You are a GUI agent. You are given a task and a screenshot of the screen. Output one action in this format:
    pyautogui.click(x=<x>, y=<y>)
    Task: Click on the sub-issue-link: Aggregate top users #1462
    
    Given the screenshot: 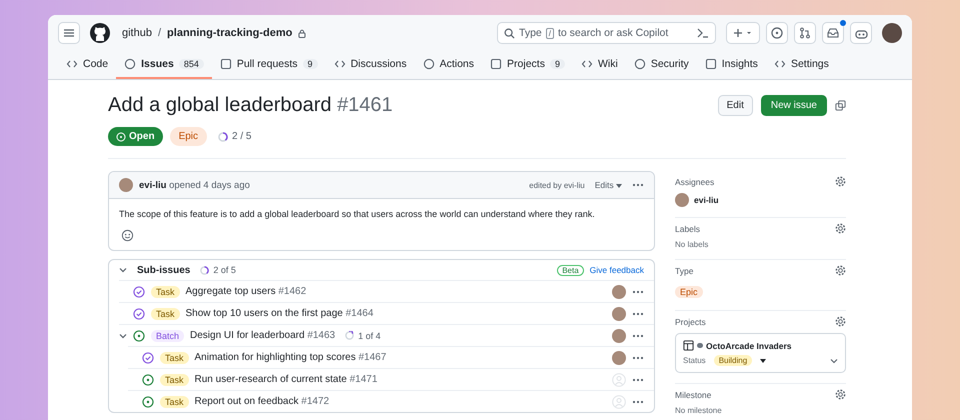 What is the action you would take?
    pyautogui.click(x=246, y=291)
    